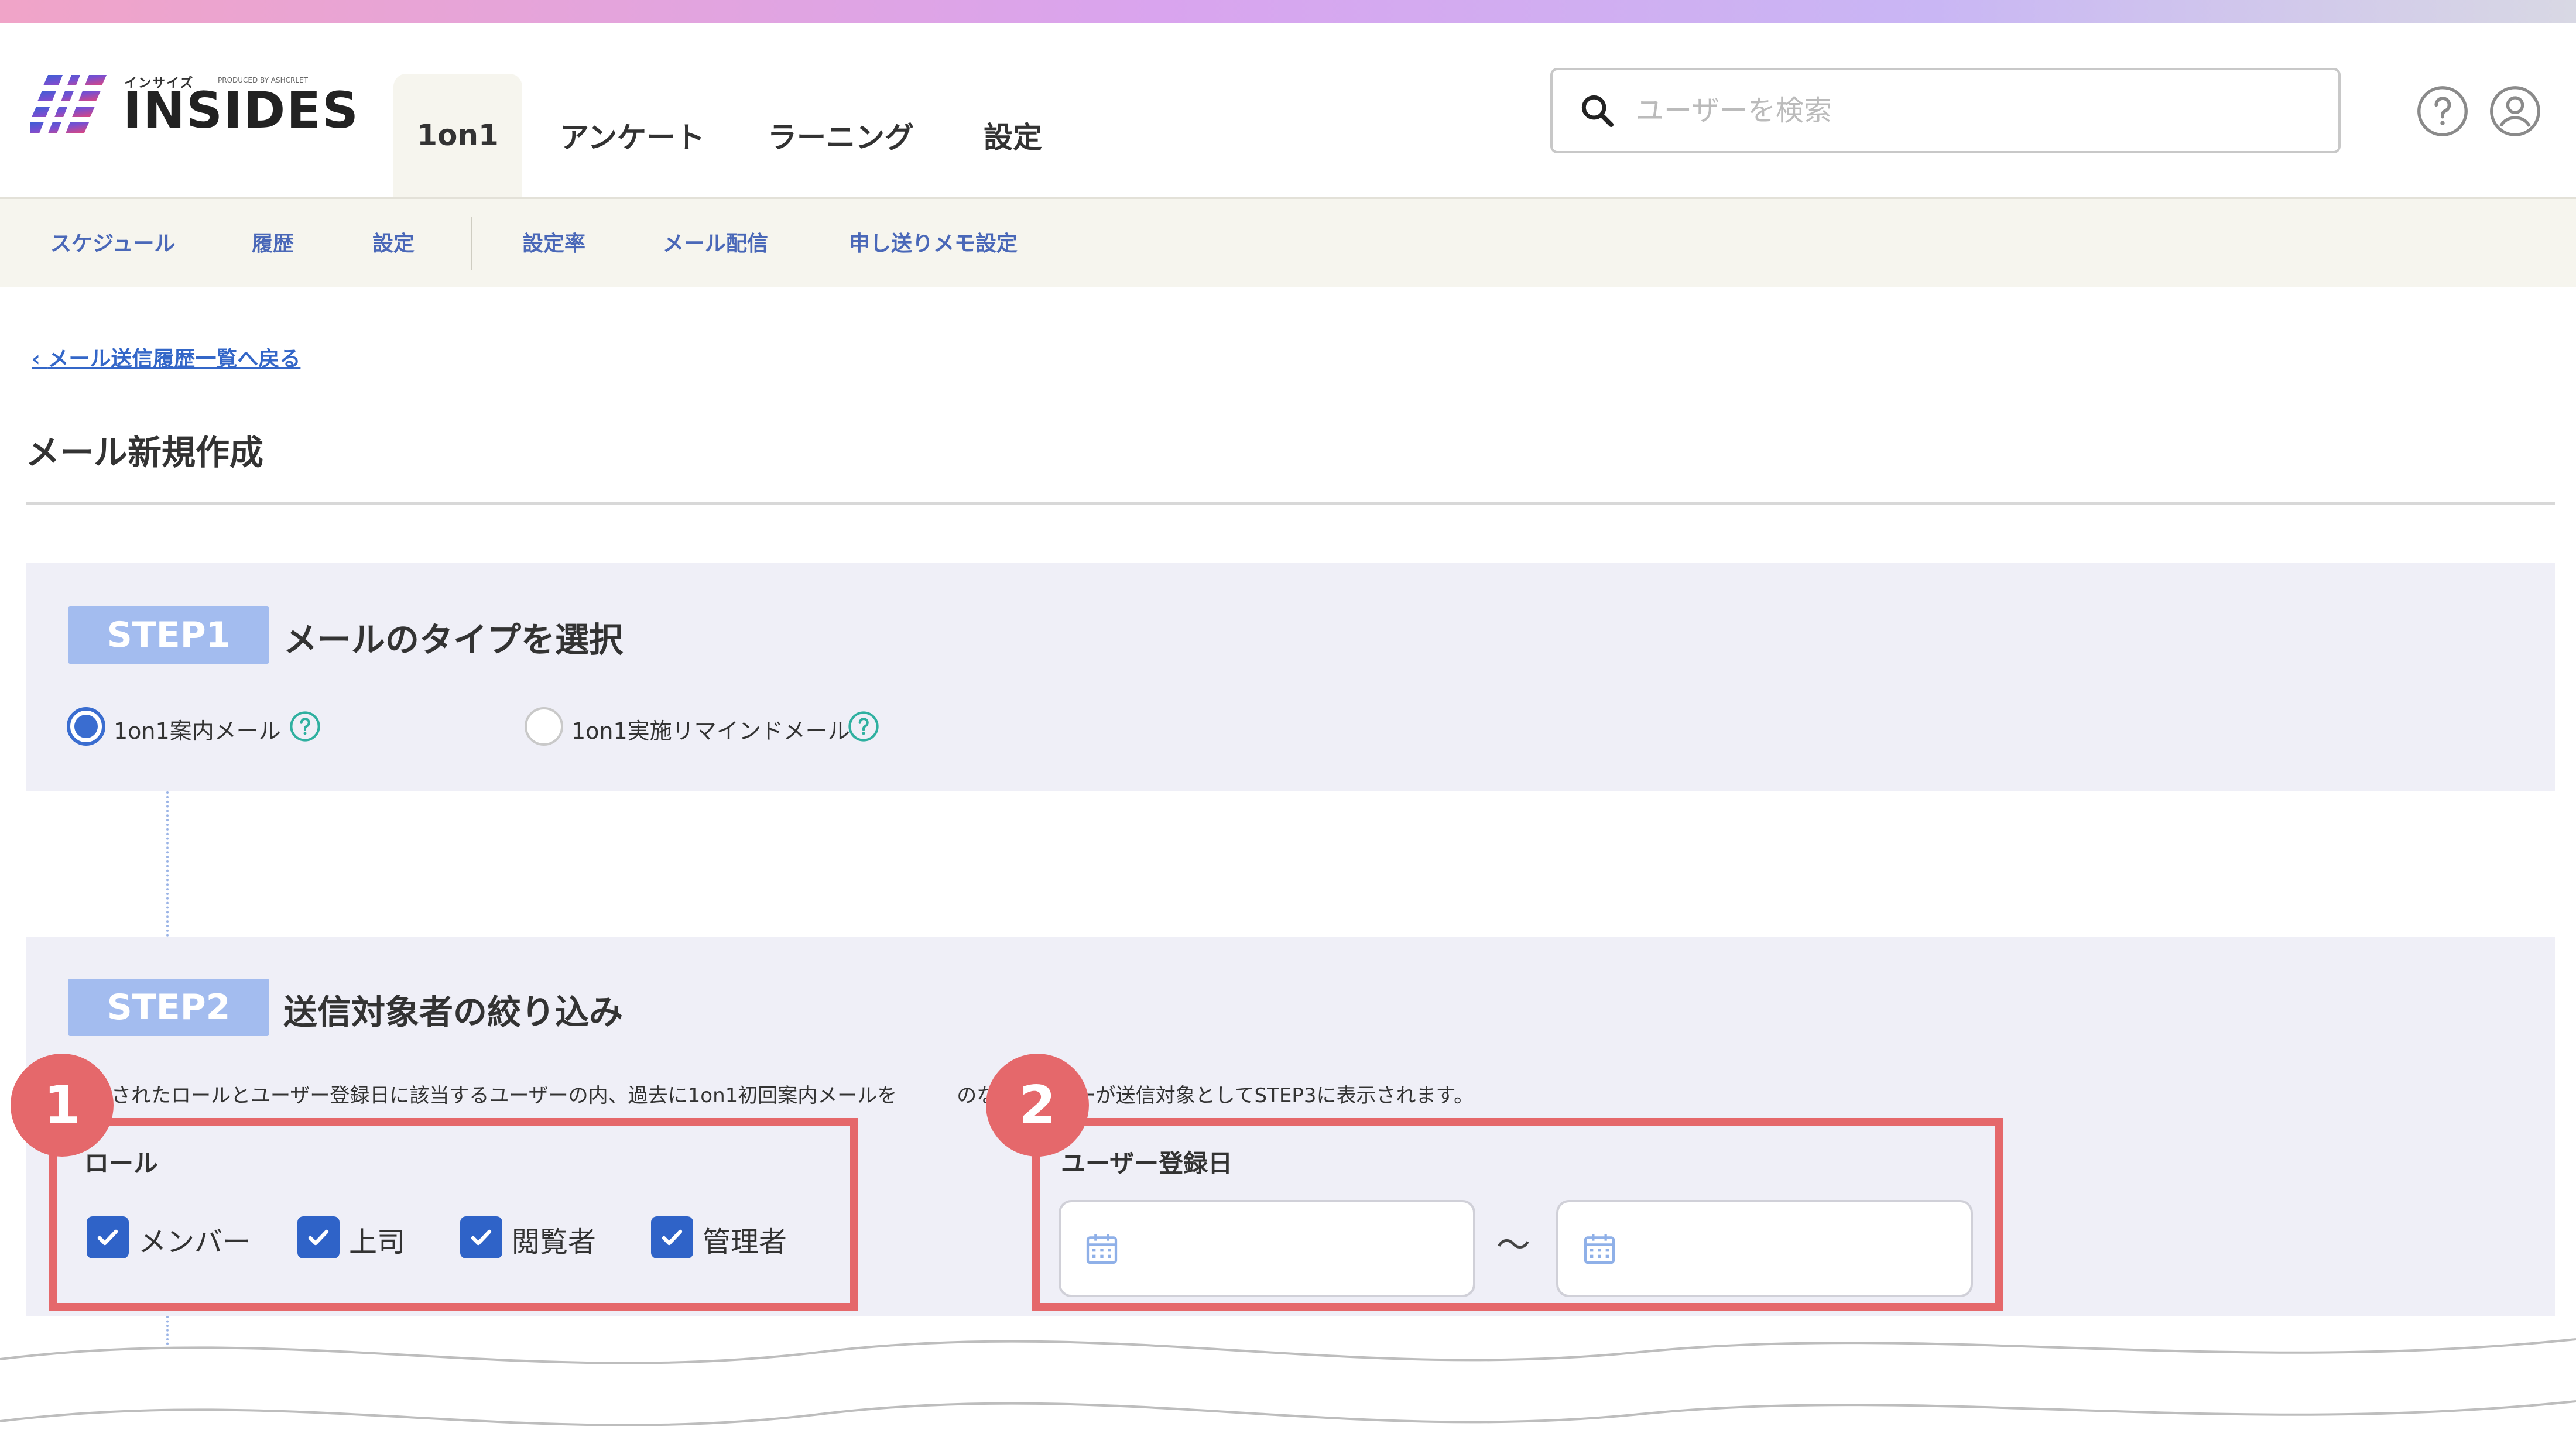  I want to click on annotation-marker-2: 2, so click(1037, 1105).